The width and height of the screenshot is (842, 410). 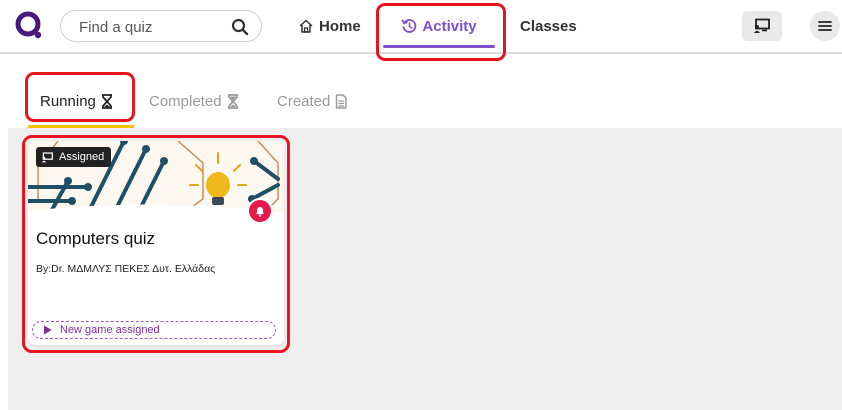 I want to click on search-box, so click(x=161, y=26).